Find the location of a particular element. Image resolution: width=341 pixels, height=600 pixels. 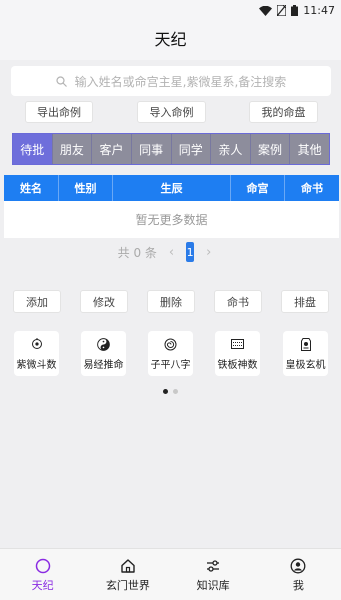

tool-ziwei: 紫微斗数 is located at coordinates (36, 353).